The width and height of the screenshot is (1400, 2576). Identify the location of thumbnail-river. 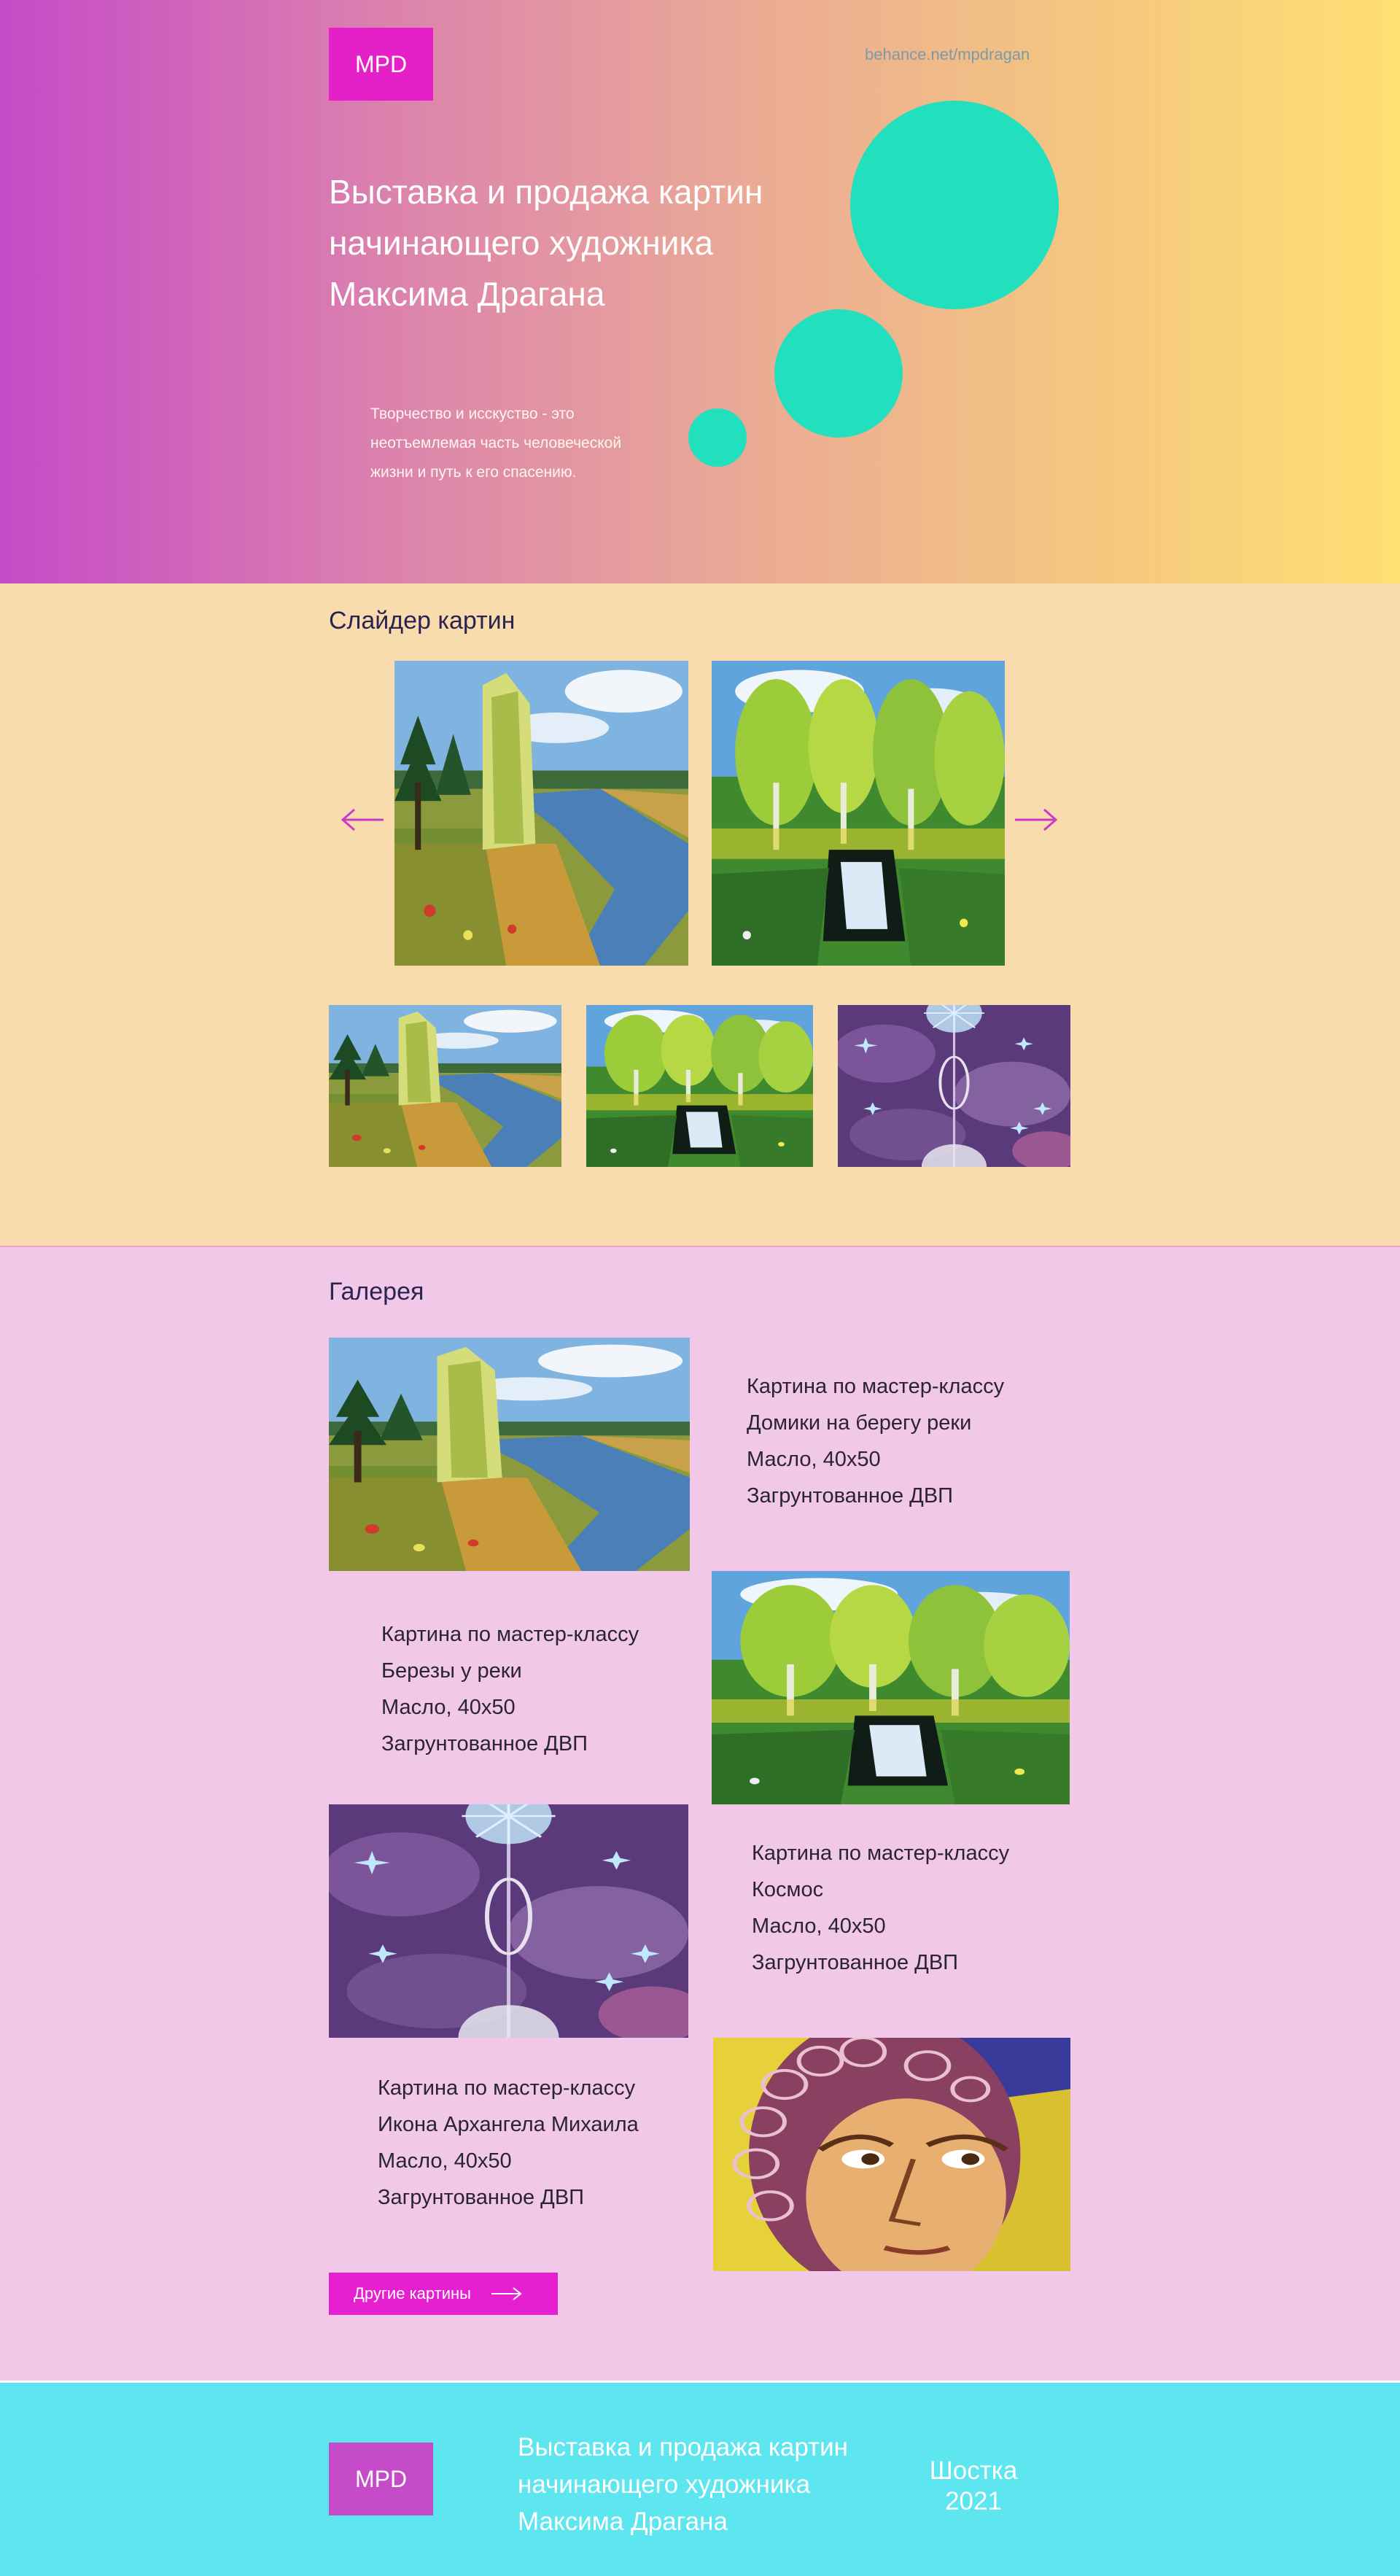
(445, 1086).